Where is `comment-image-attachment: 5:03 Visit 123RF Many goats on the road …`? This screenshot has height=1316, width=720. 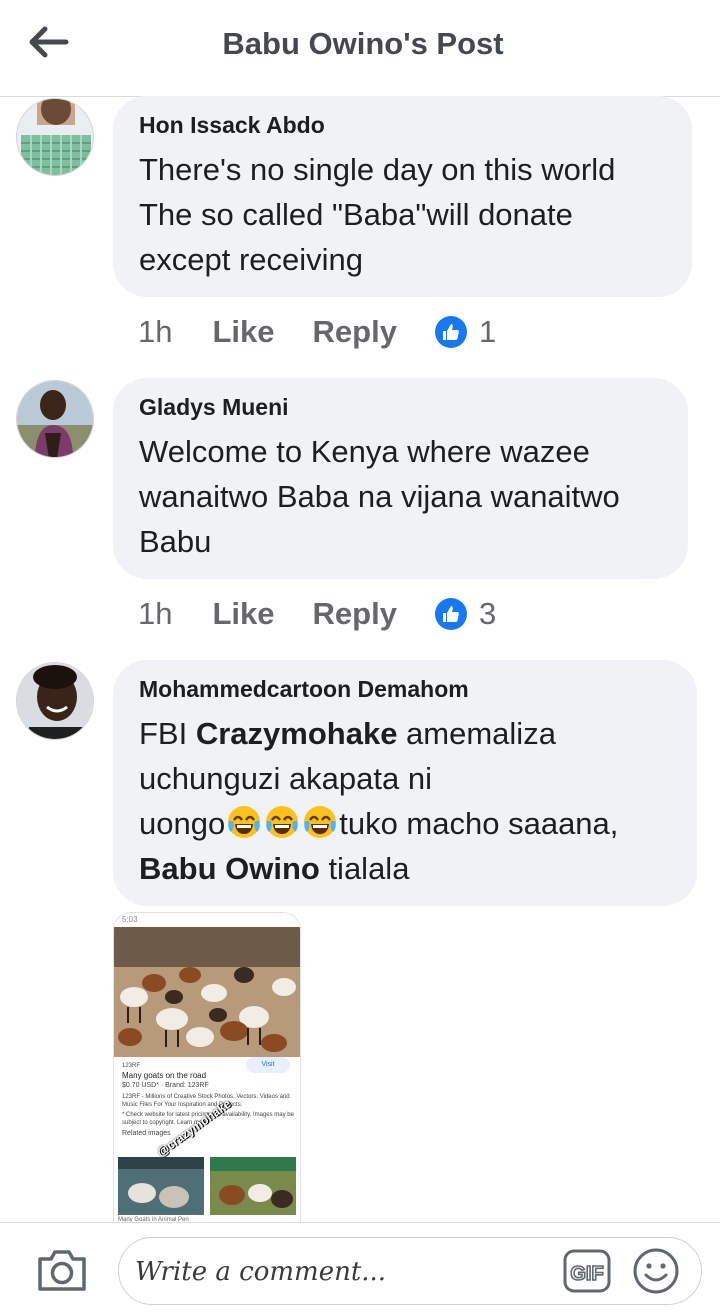 comment-image-attachment: 5:03 Visit 123RF Many goats on the road … is located at coordinates (207, 1068).